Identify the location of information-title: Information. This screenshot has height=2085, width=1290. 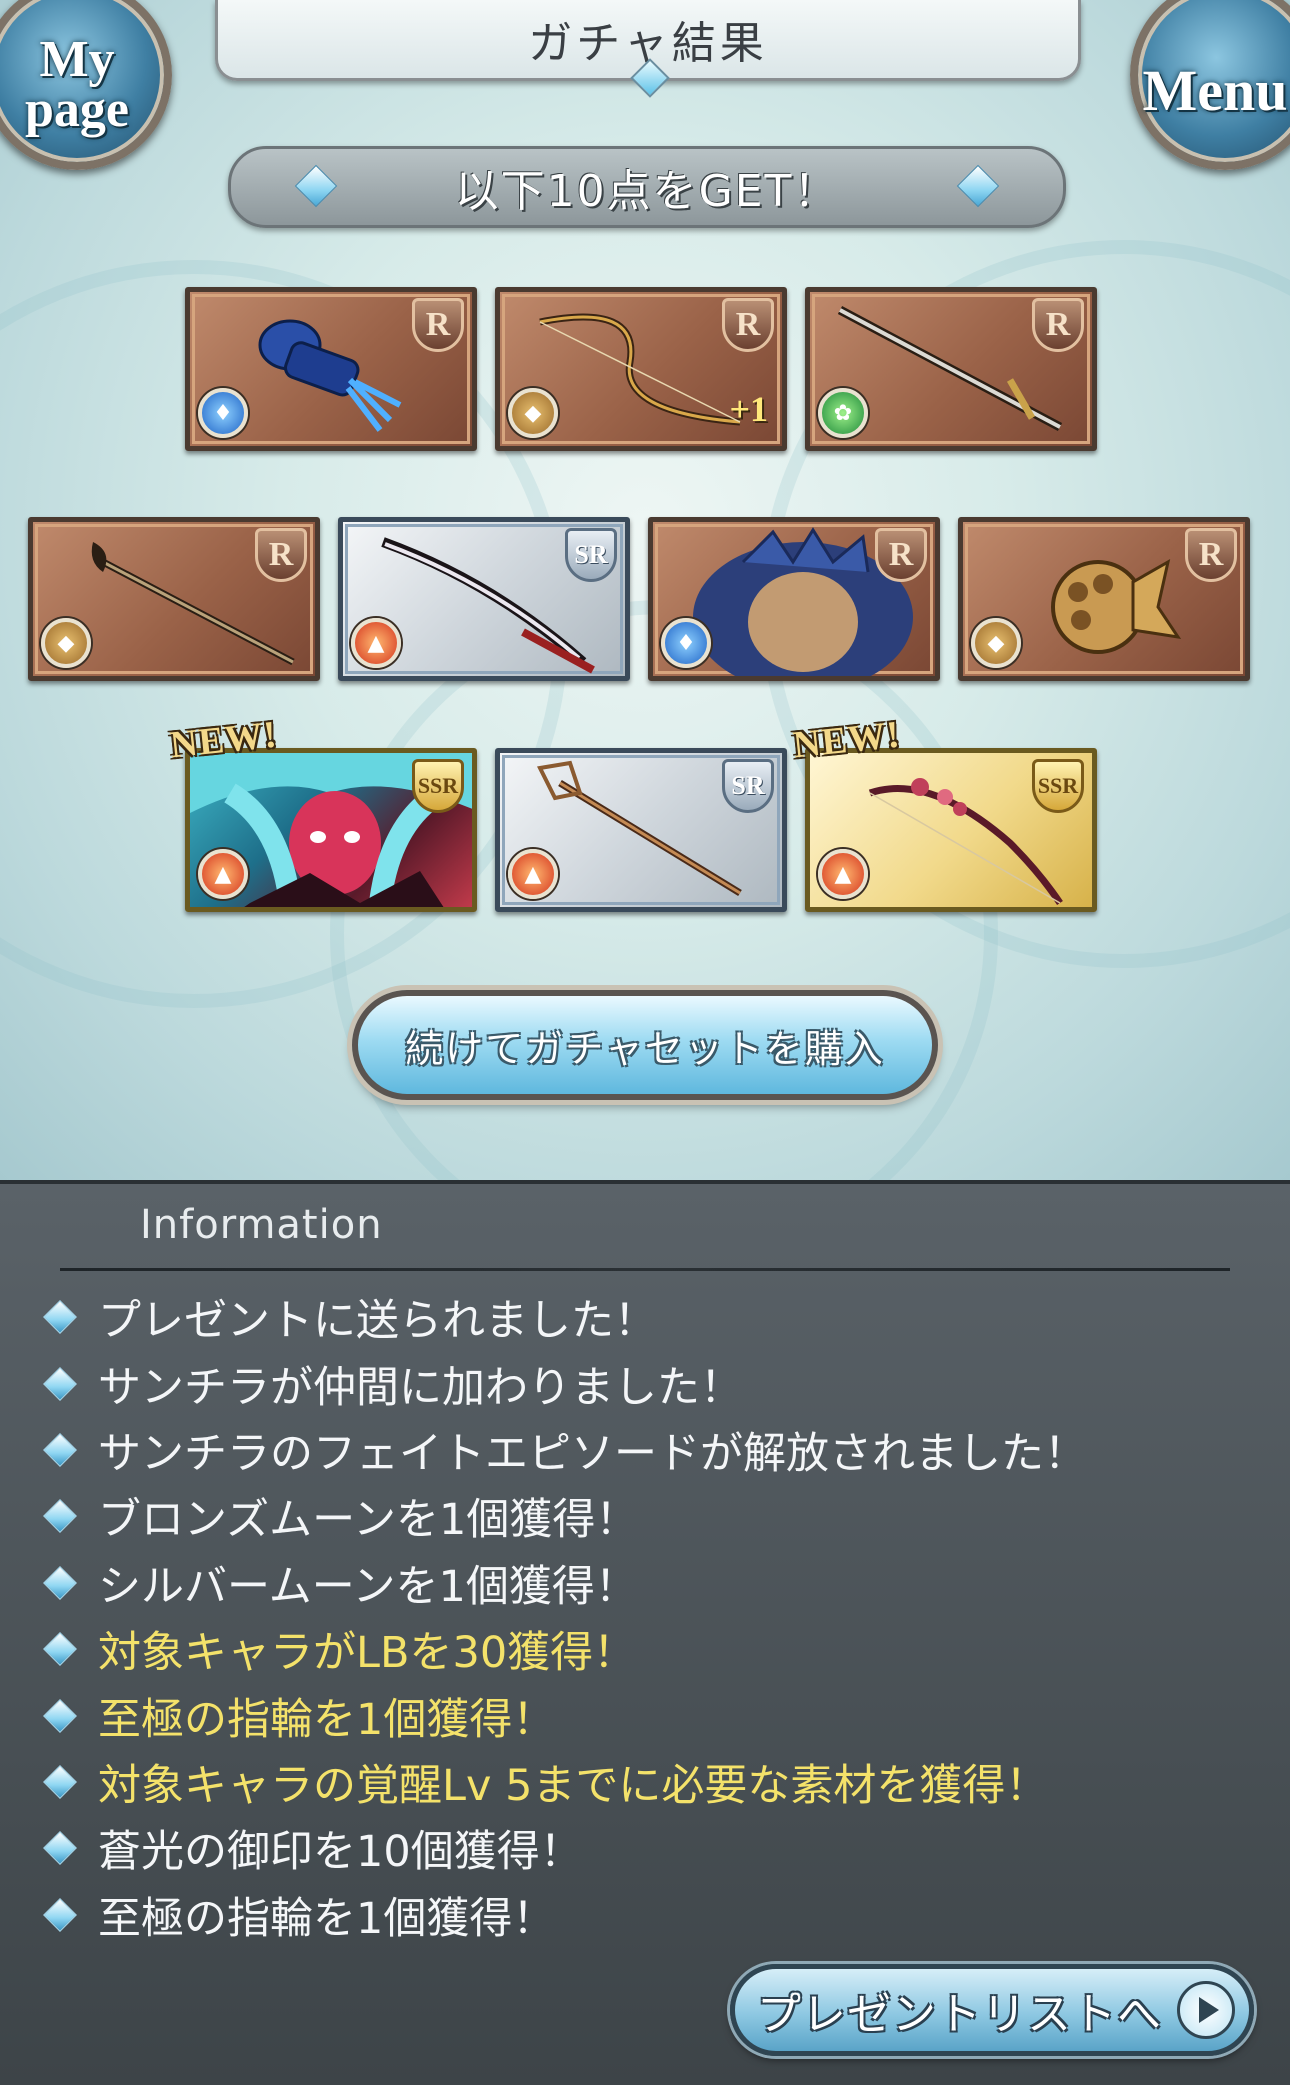
(261, 1225).